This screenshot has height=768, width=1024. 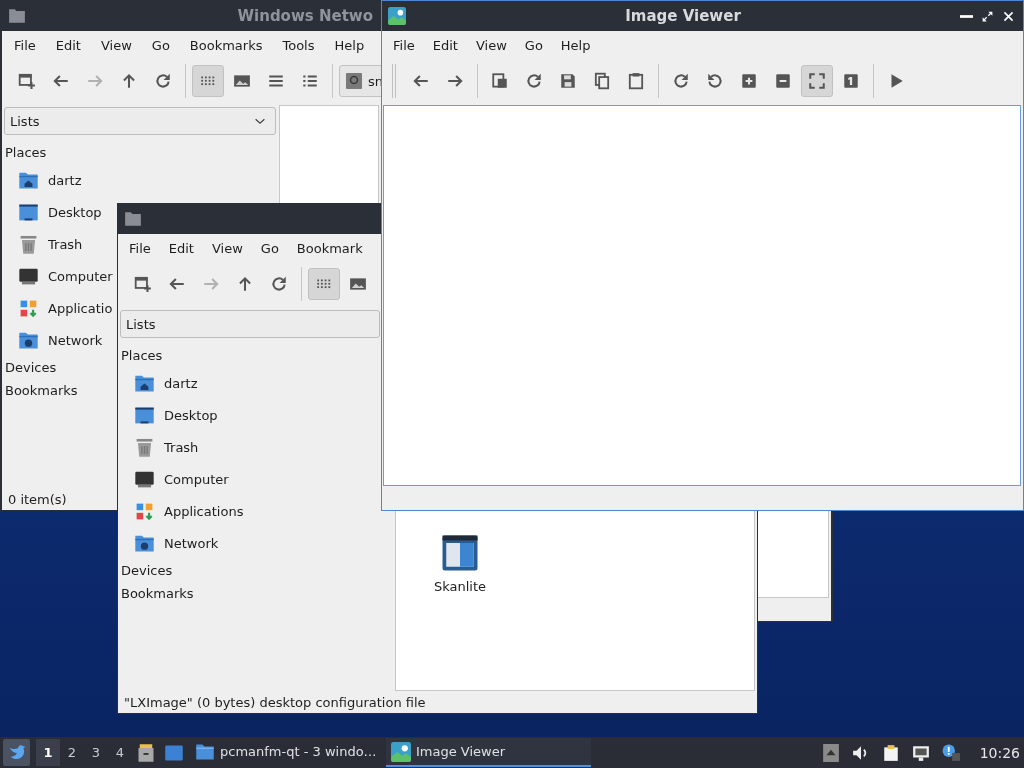 I want to click on toolbar-handle, so click(x=394, y=81).